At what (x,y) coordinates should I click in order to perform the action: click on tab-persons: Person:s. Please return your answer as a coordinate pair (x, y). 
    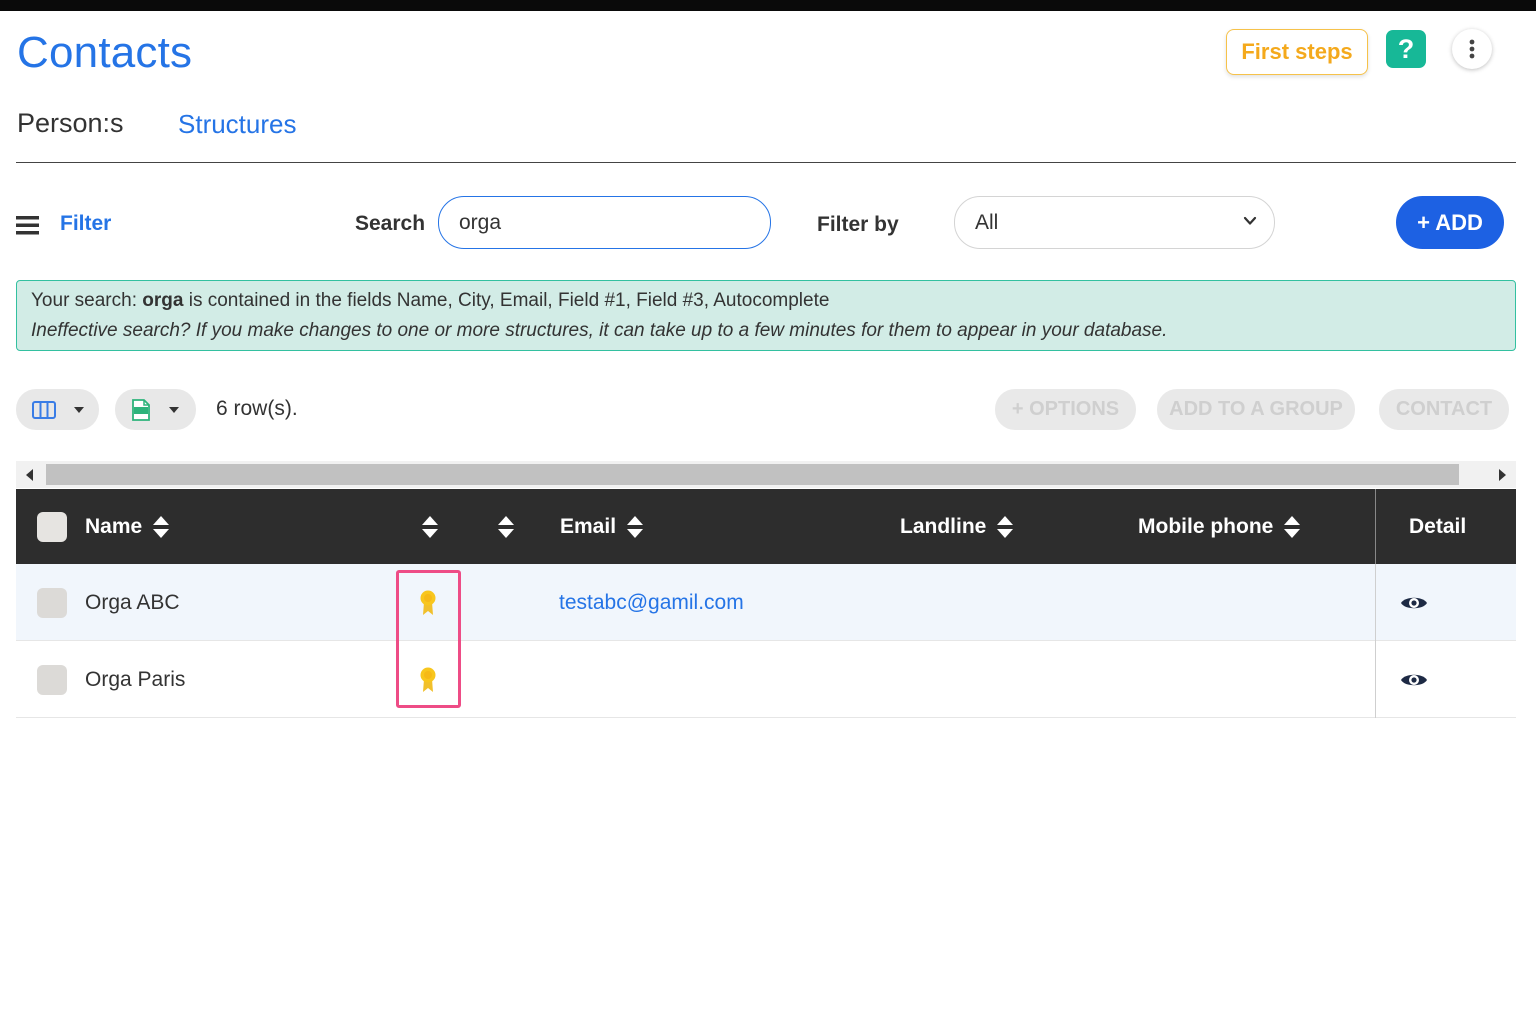
    Looking at the image, I should click on (70, 123).